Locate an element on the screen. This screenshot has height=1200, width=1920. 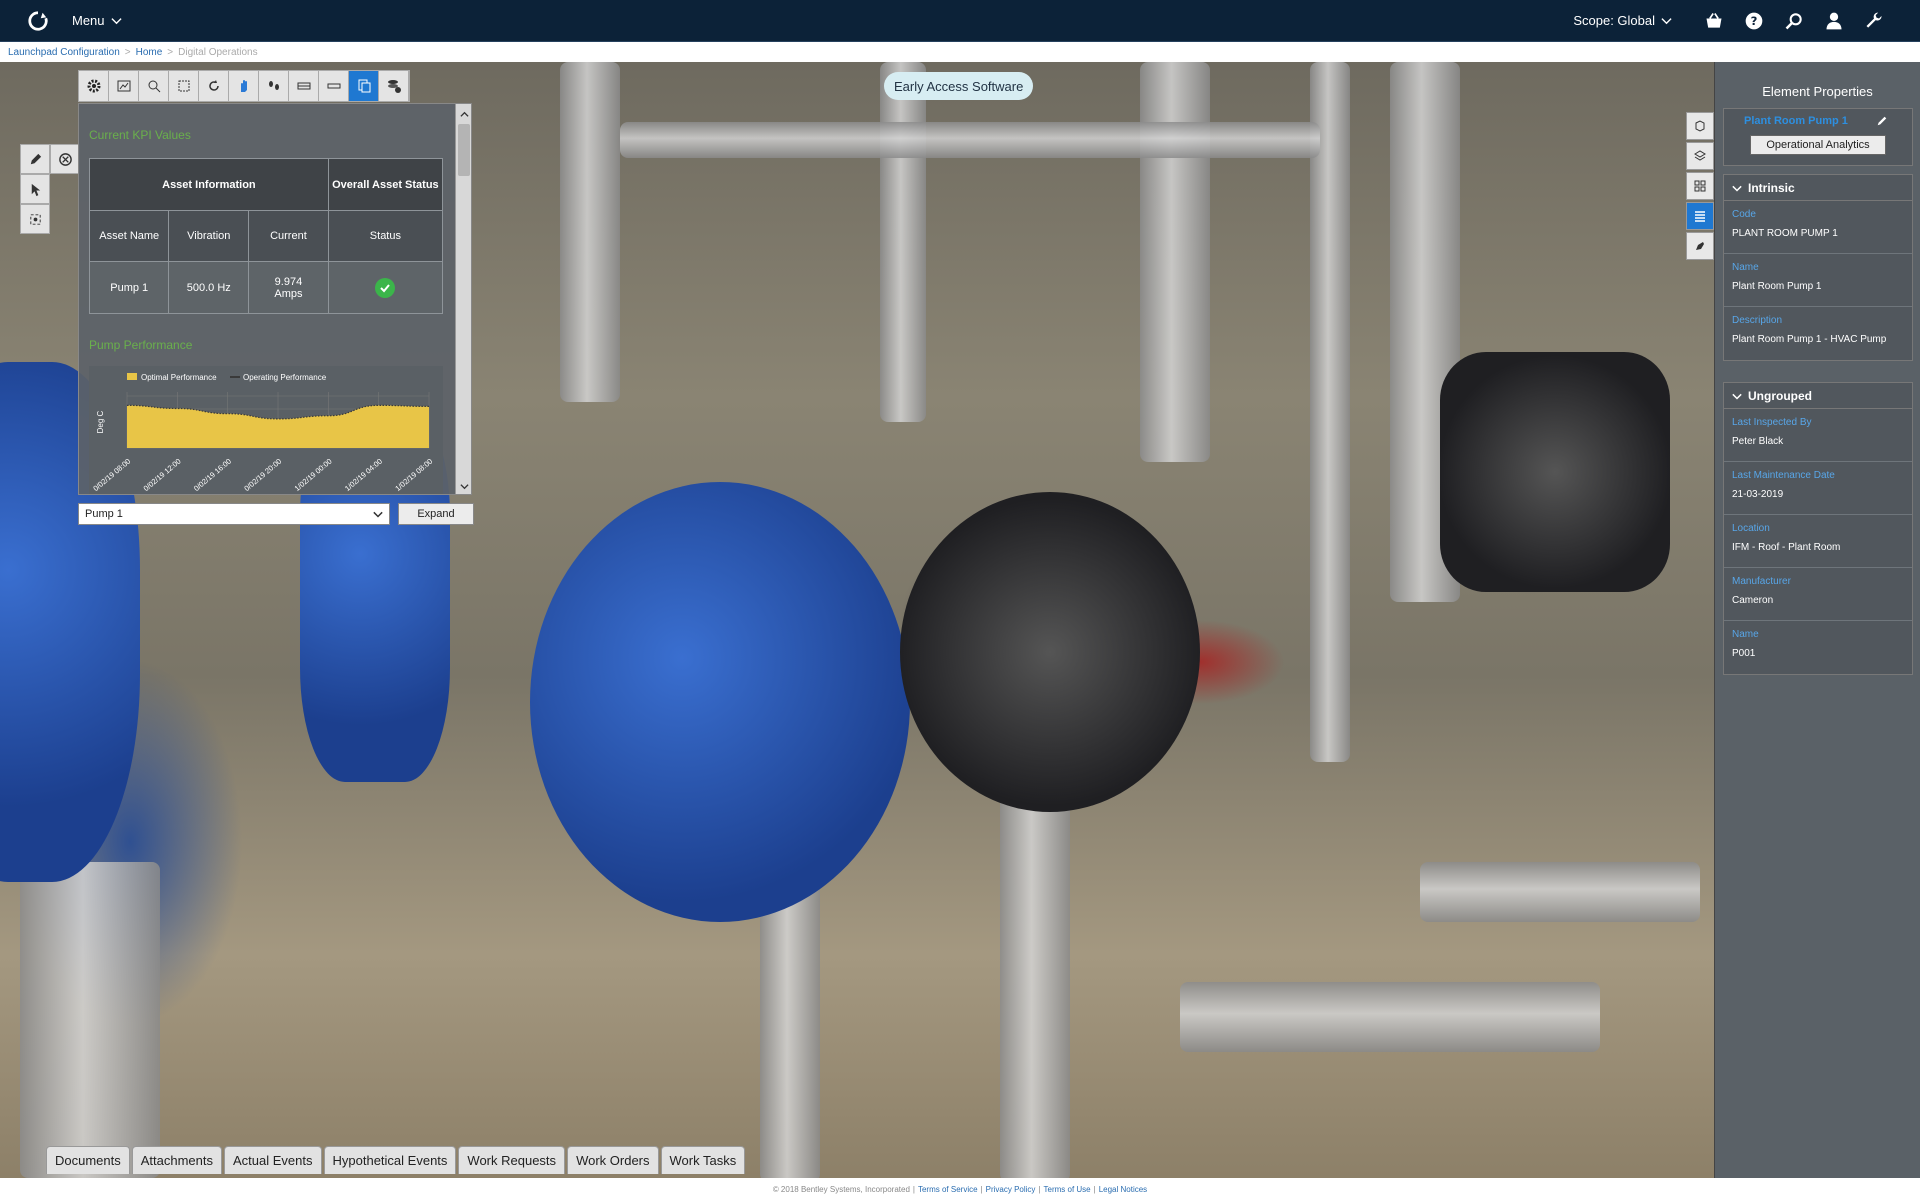
ungrouped-section-header: Ungrouped is located at coordinates (1818, 396).